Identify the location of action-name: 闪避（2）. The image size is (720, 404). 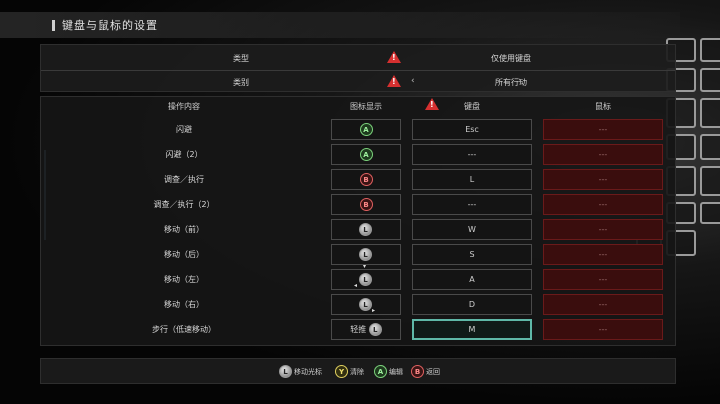
(184, 154).